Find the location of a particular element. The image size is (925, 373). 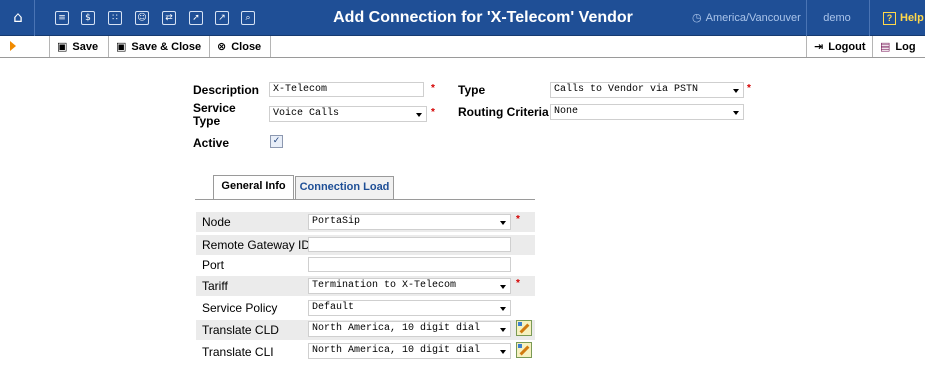

type-select: Calls to Vendor via PSTN is located at coordinates (647, 90).